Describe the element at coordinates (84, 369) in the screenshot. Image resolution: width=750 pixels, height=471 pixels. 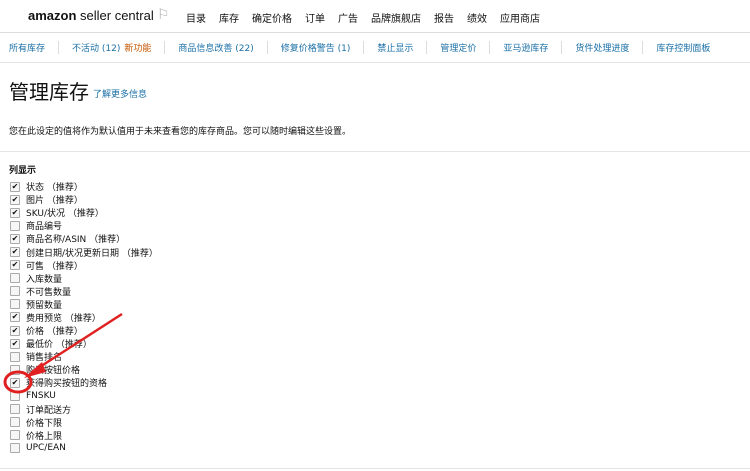
I see `column-option: 购买按钮价格` at that location.